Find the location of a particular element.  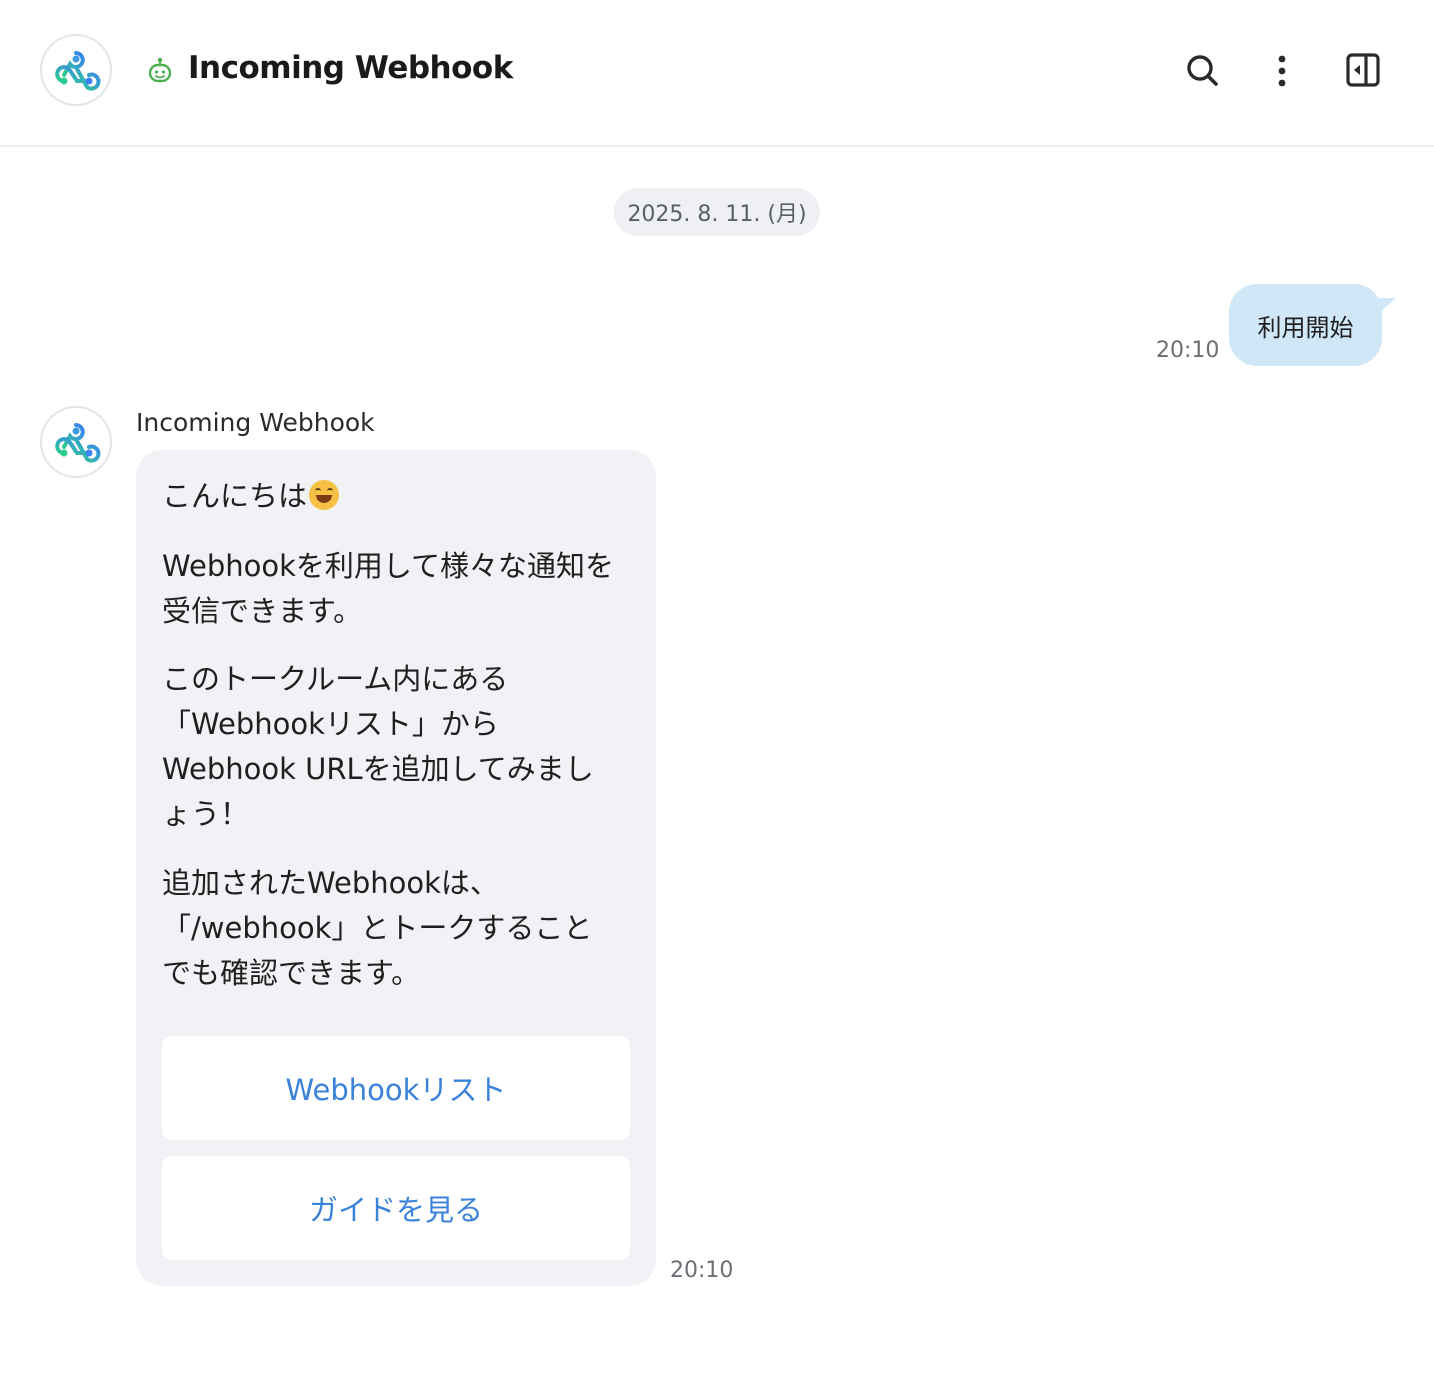

search-button is located at coordinates (1202, 70).